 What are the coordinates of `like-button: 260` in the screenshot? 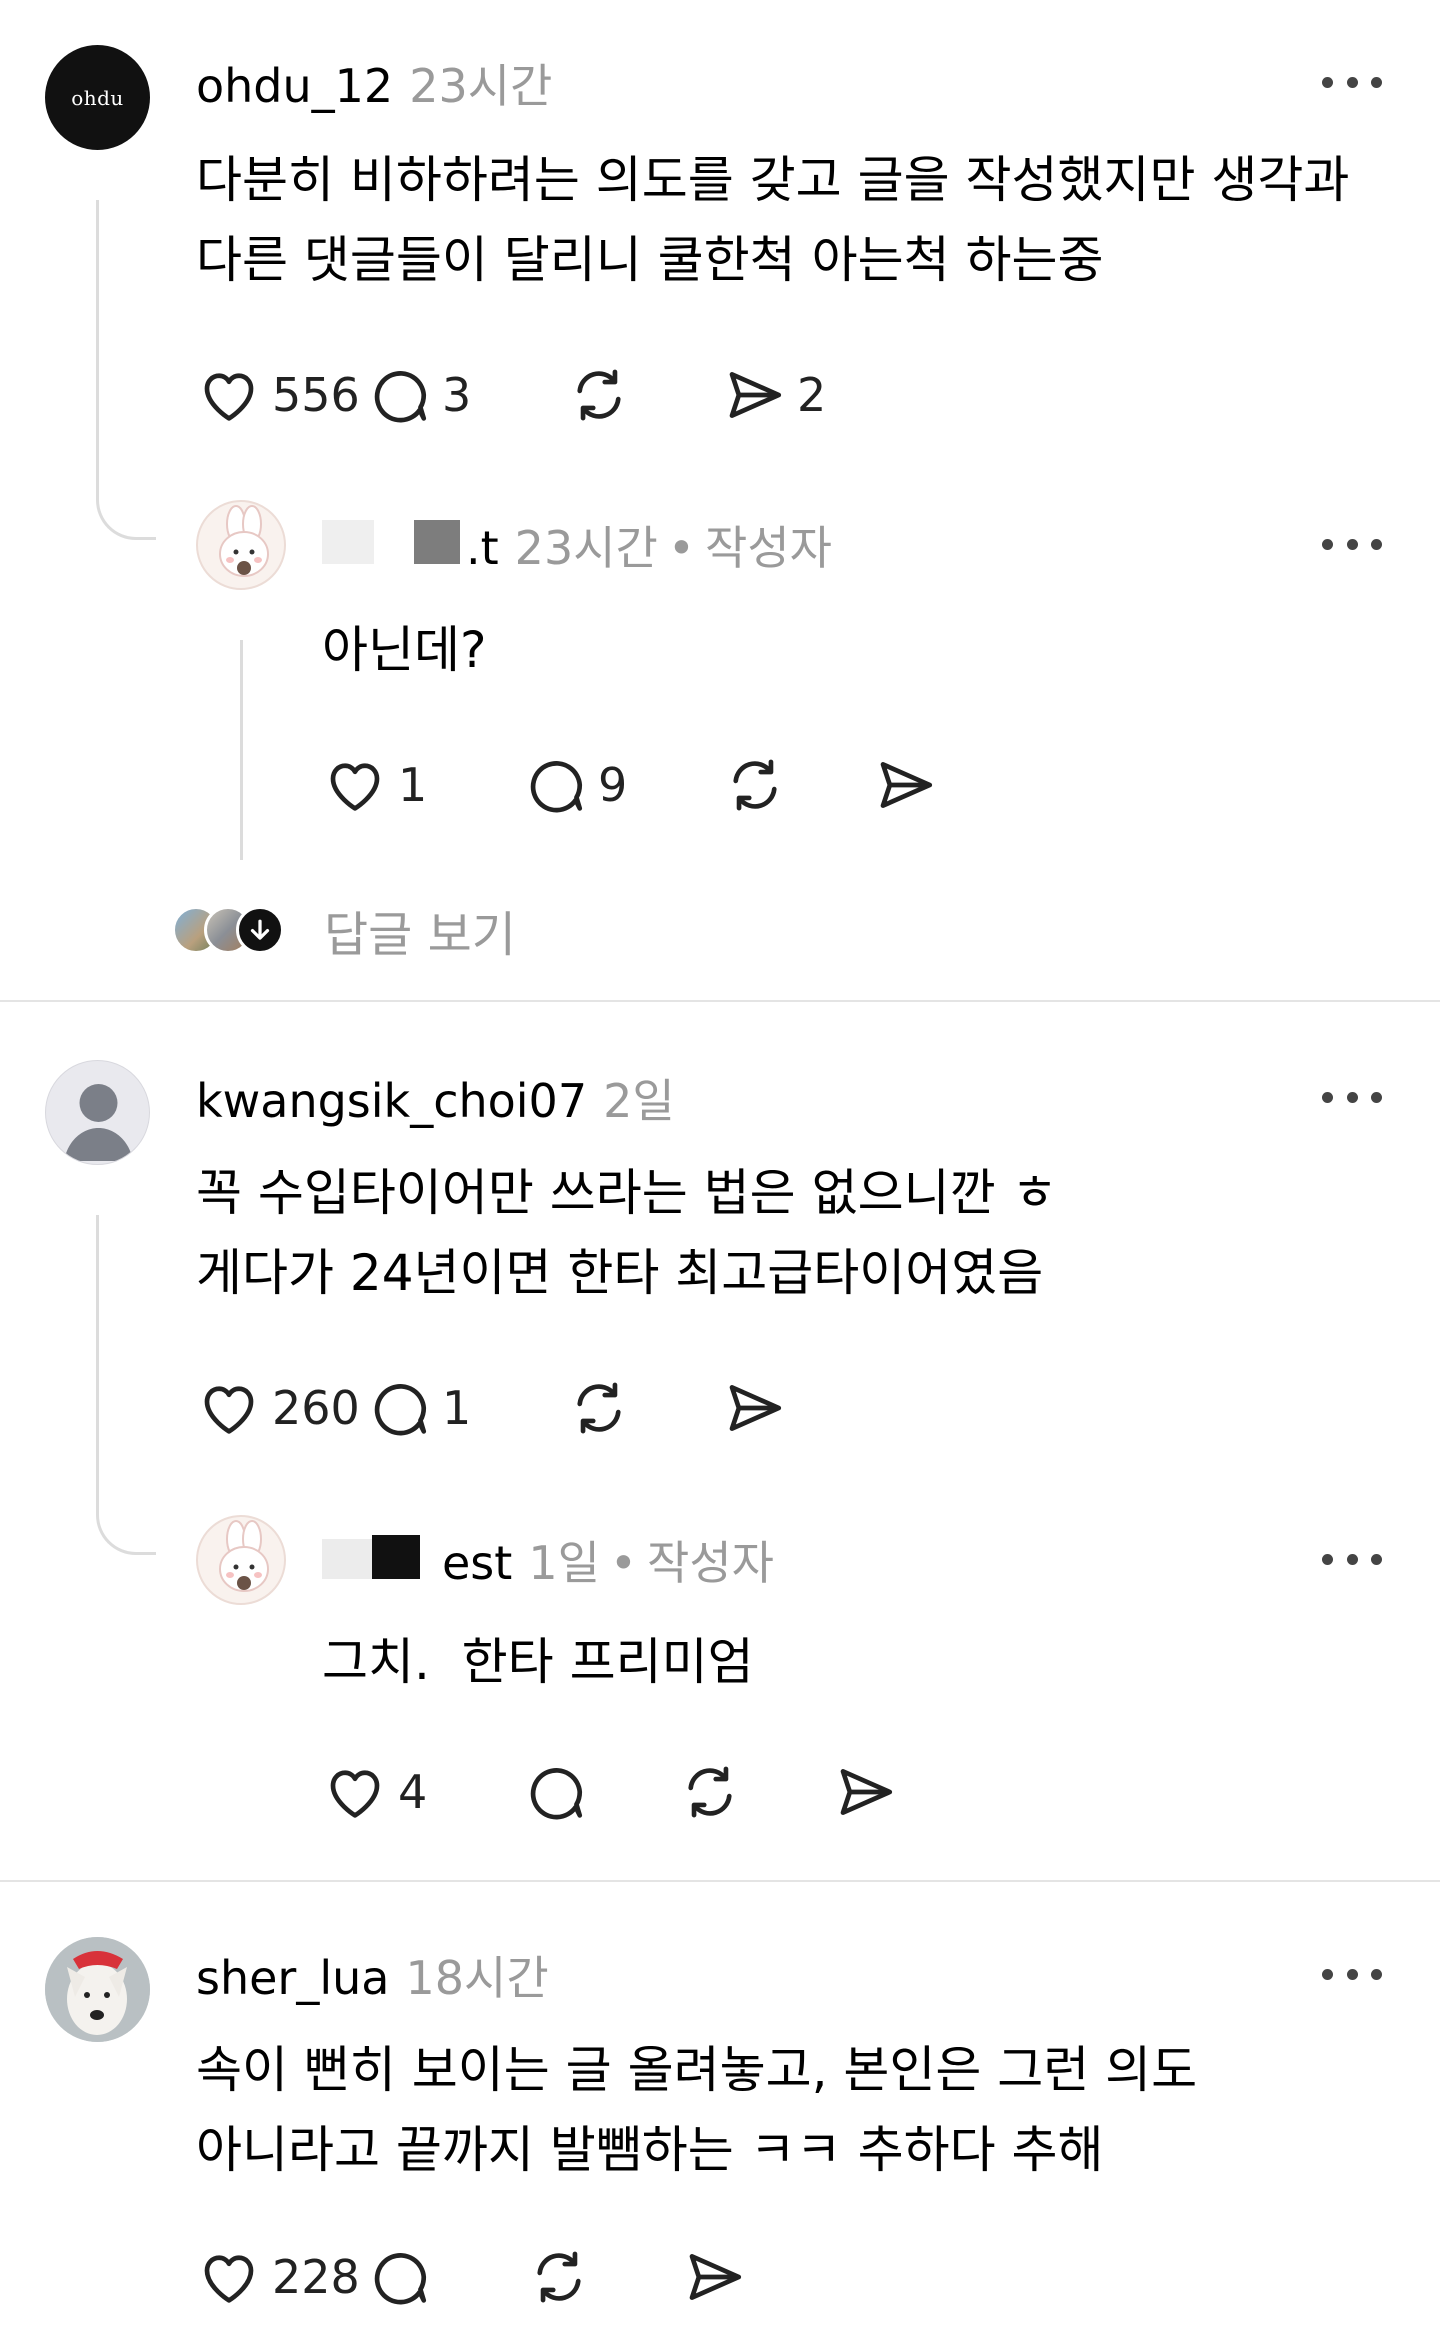 It's located at (281, 1408).